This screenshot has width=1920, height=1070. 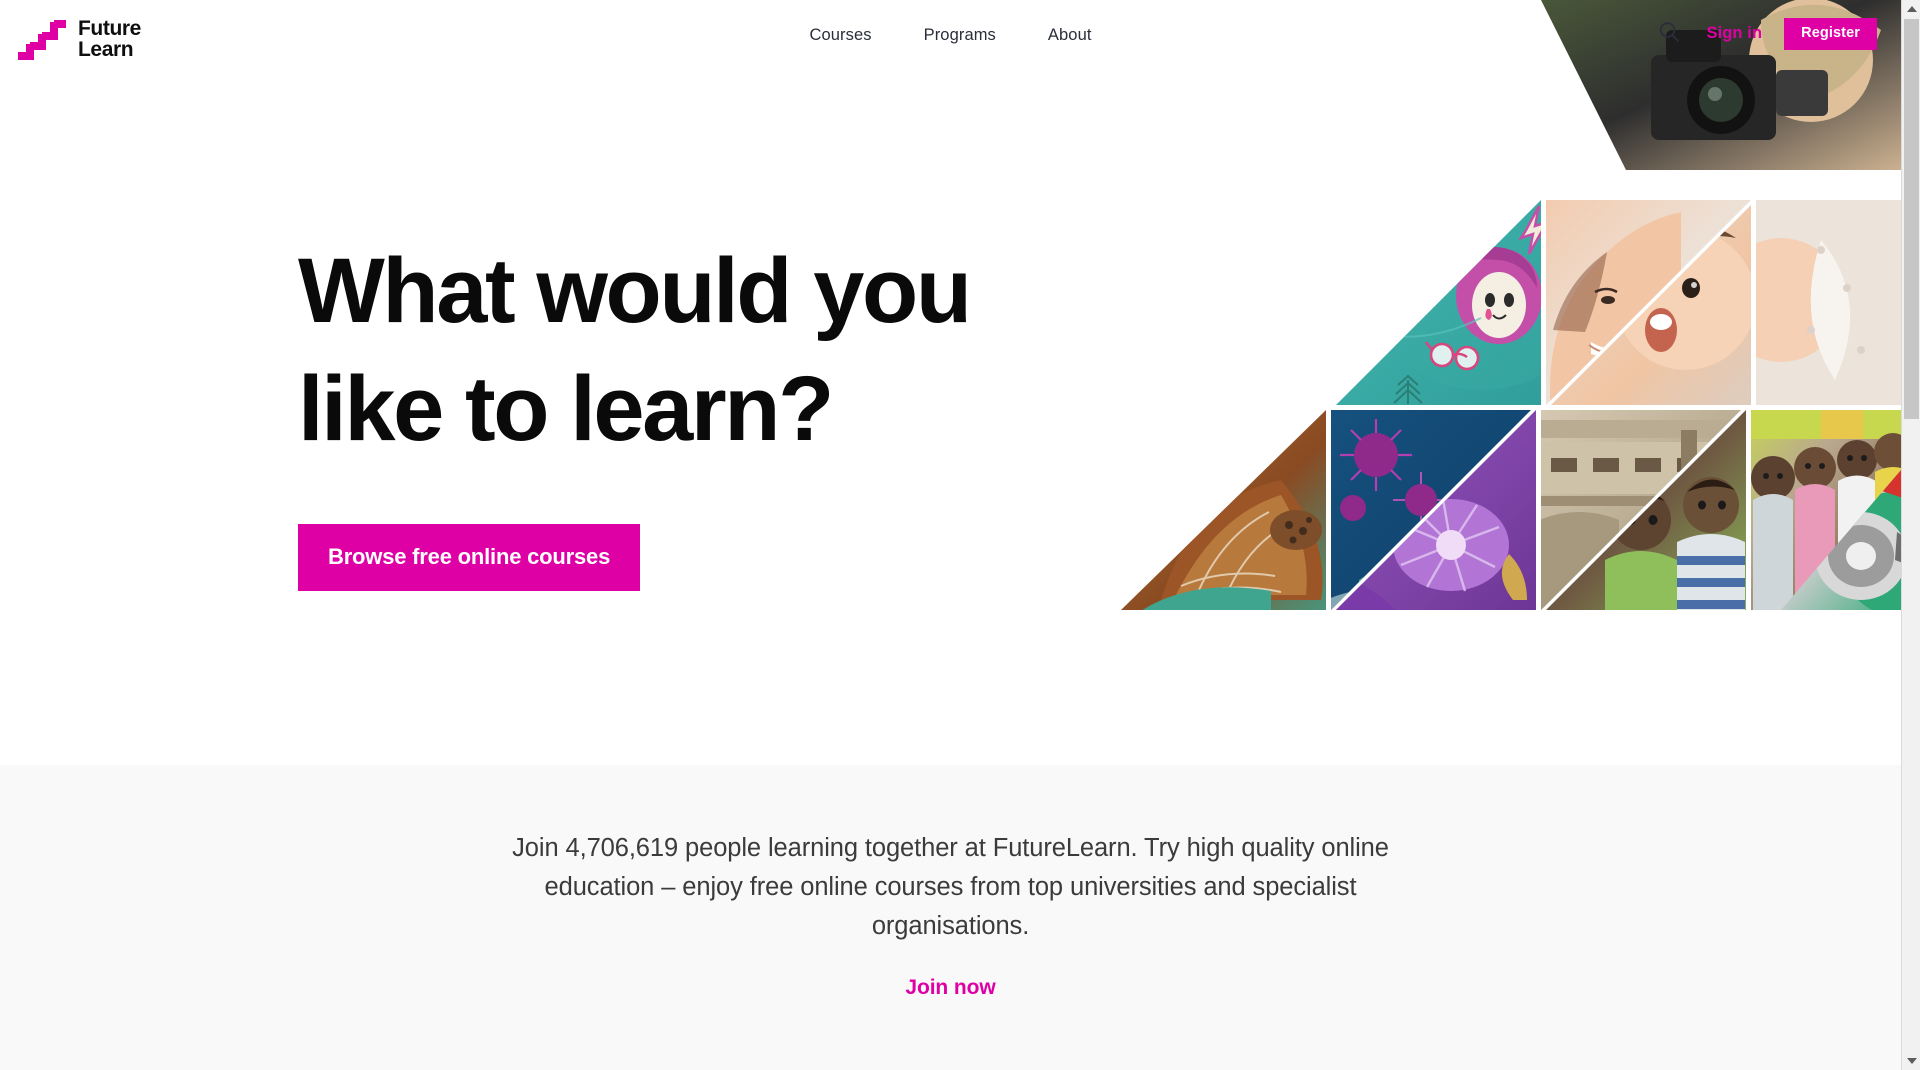 What do you see at coordinates (1223, 510) in the screenshot?
I see `mosaic-tile-sea-turtle` at bounding box center [1223, 510].